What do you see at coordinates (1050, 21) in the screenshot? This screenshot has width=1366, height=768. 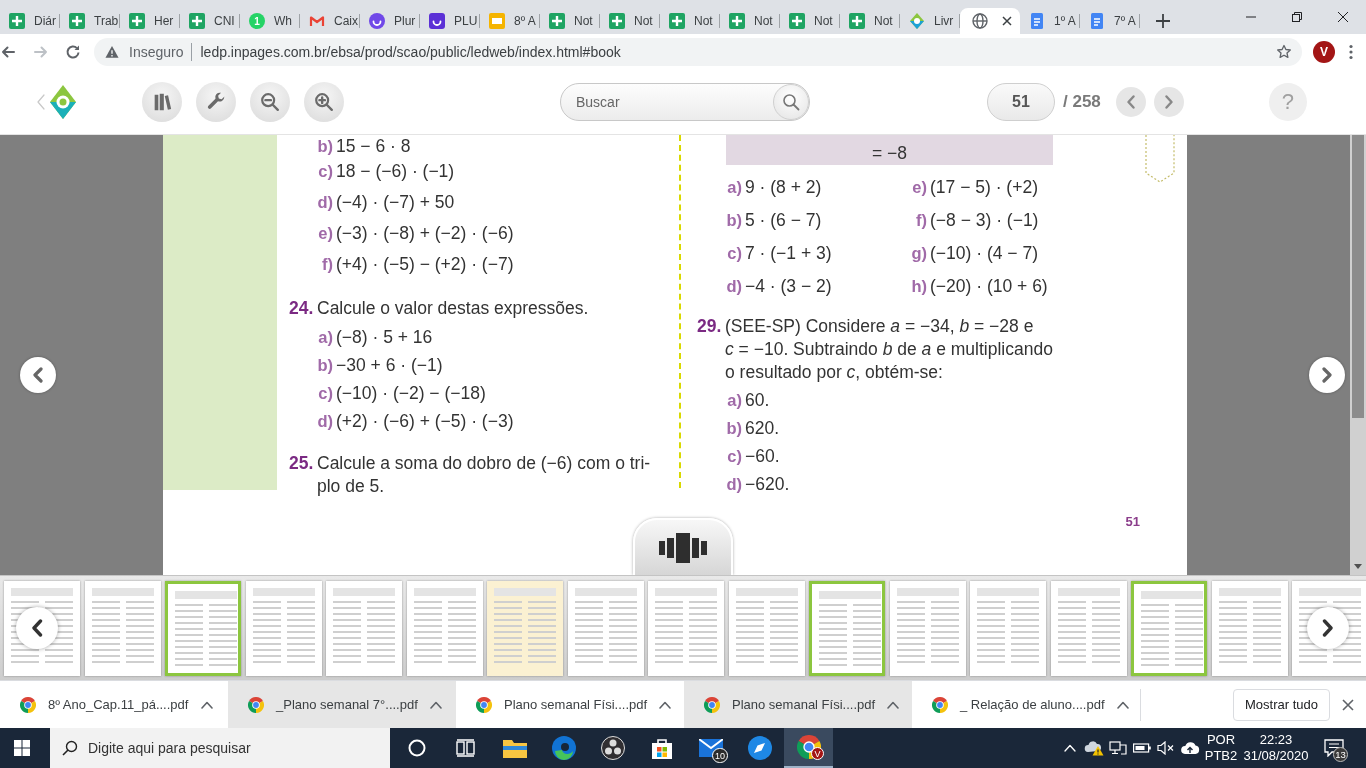 I see `browser-tab: 1º A` at bounding box center [1050, 21].